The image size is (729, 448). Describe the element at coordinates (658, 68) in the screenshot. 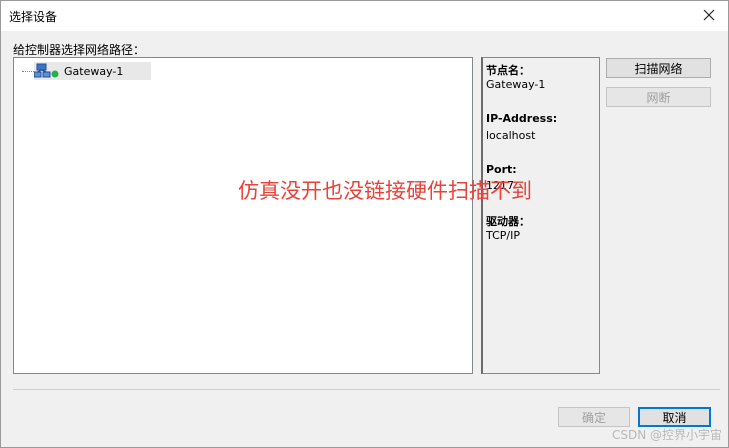

I see `scan-network-button: 扫描网络` at that location.